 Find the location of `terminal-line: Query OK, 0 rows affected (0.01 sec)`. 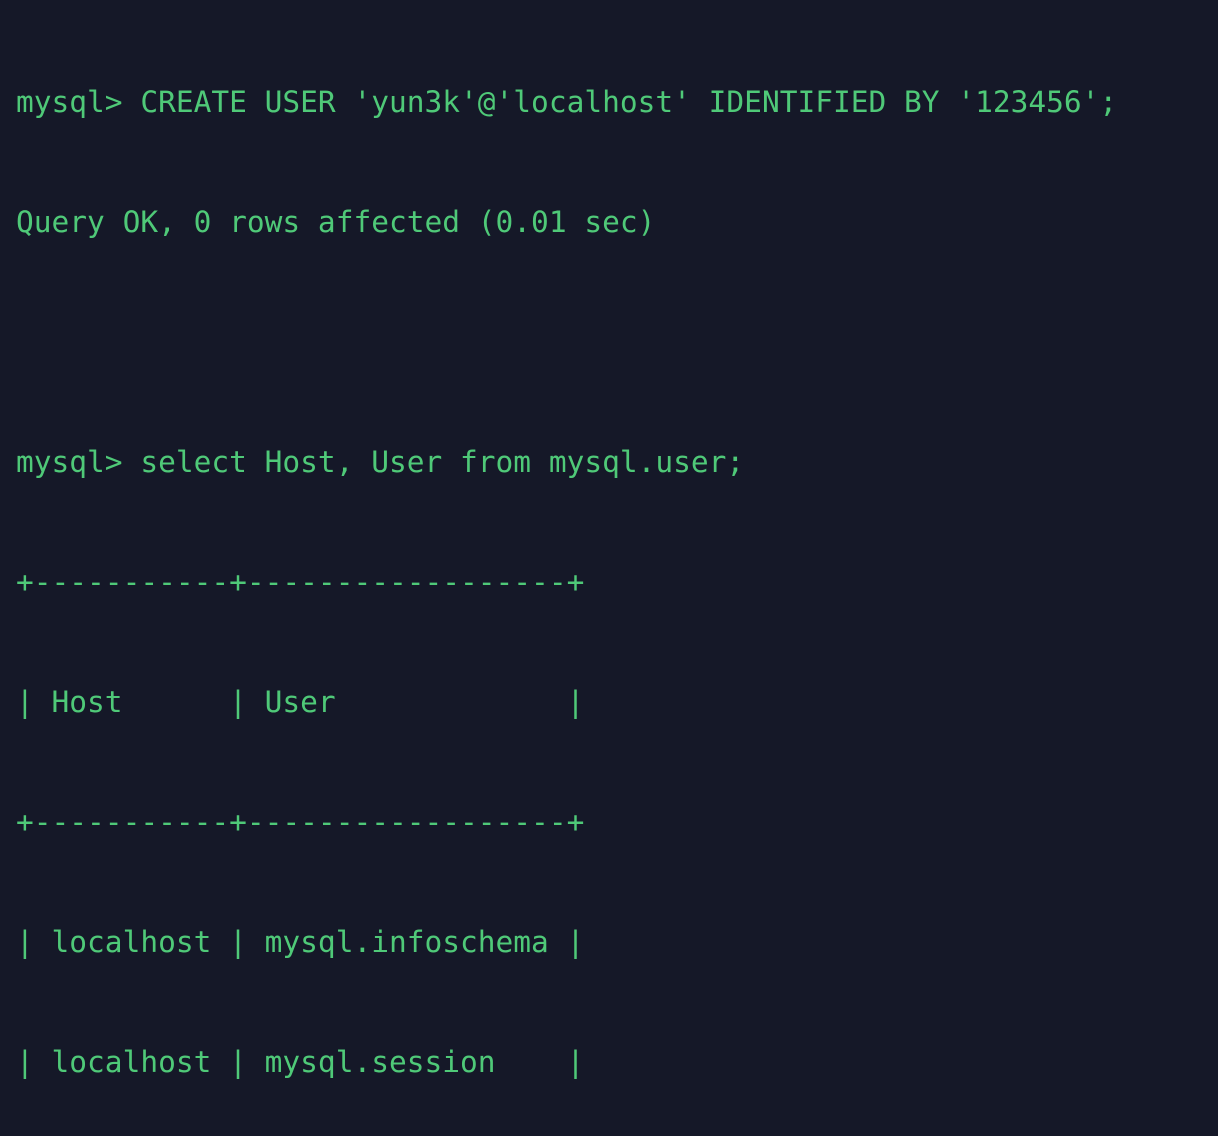

terminal-line: Query OK, 0 rows affected (0.01 sec) is located at coordinates (336, 222).